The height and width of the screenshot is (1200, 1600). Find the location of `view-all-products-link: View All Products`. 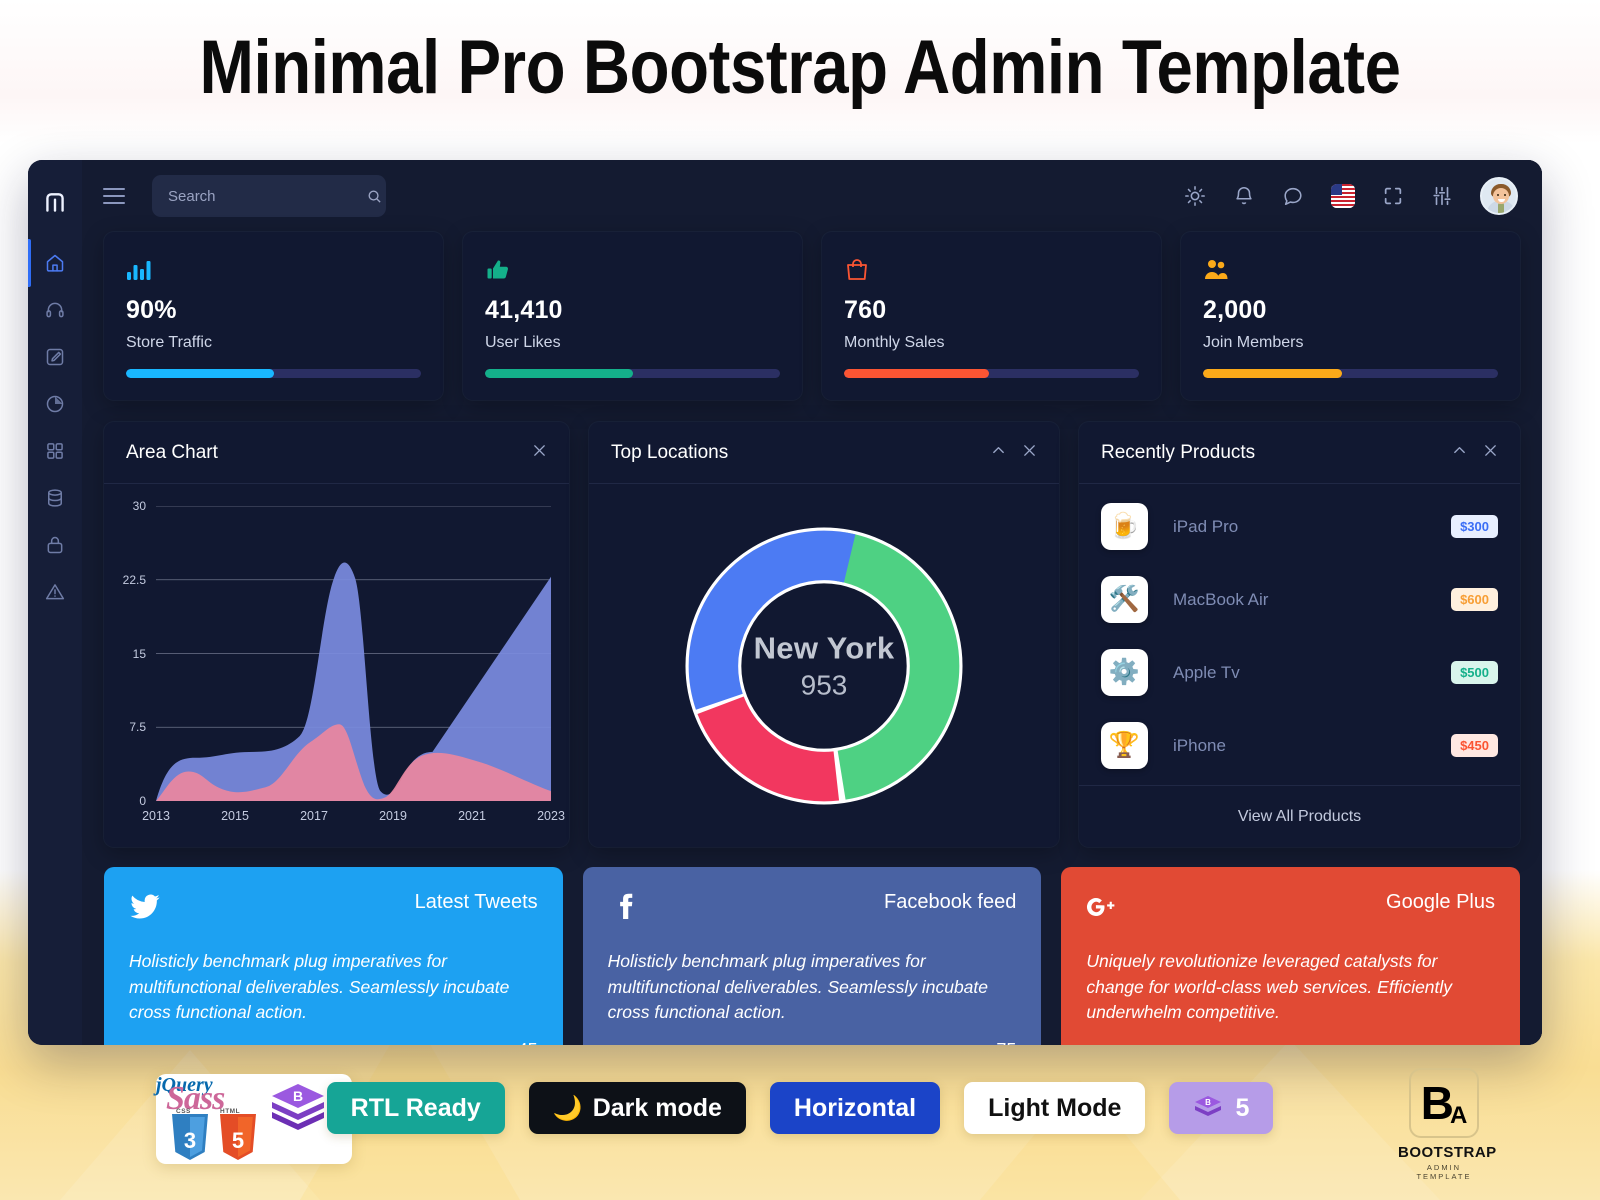

view-all-products-link: View All Products is located at coordinates (1299, 816).